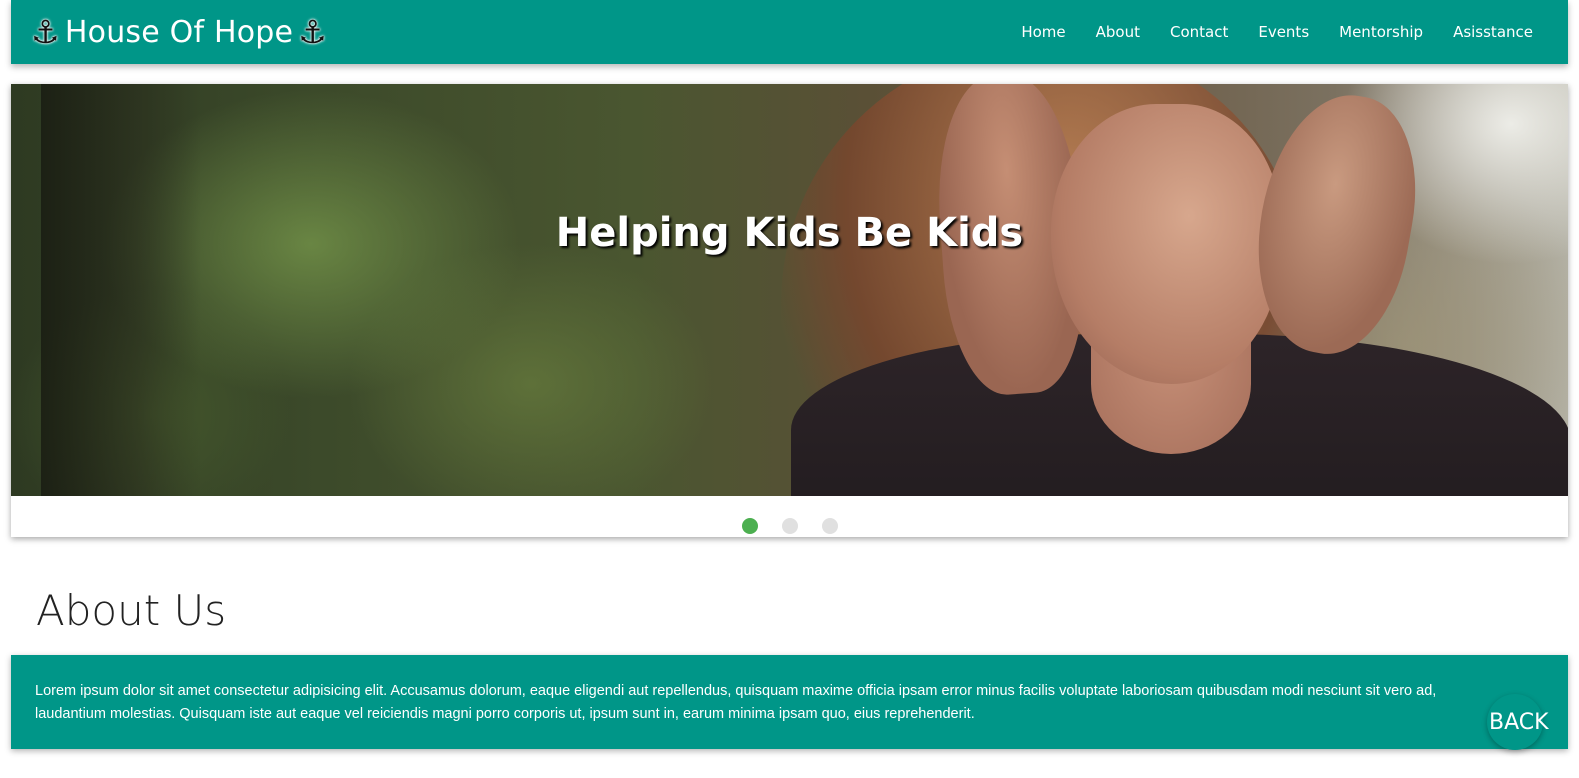  Describe the element at coordinates (1199, 32) in the screenshot. I see `nav-link-contact: Contact` at that location.